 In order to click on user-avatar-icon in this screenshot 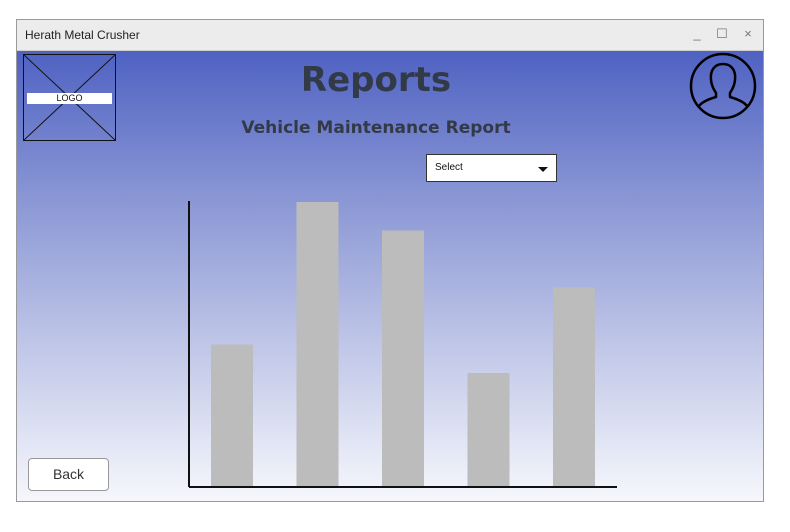, I will do `click(723, 86)`.